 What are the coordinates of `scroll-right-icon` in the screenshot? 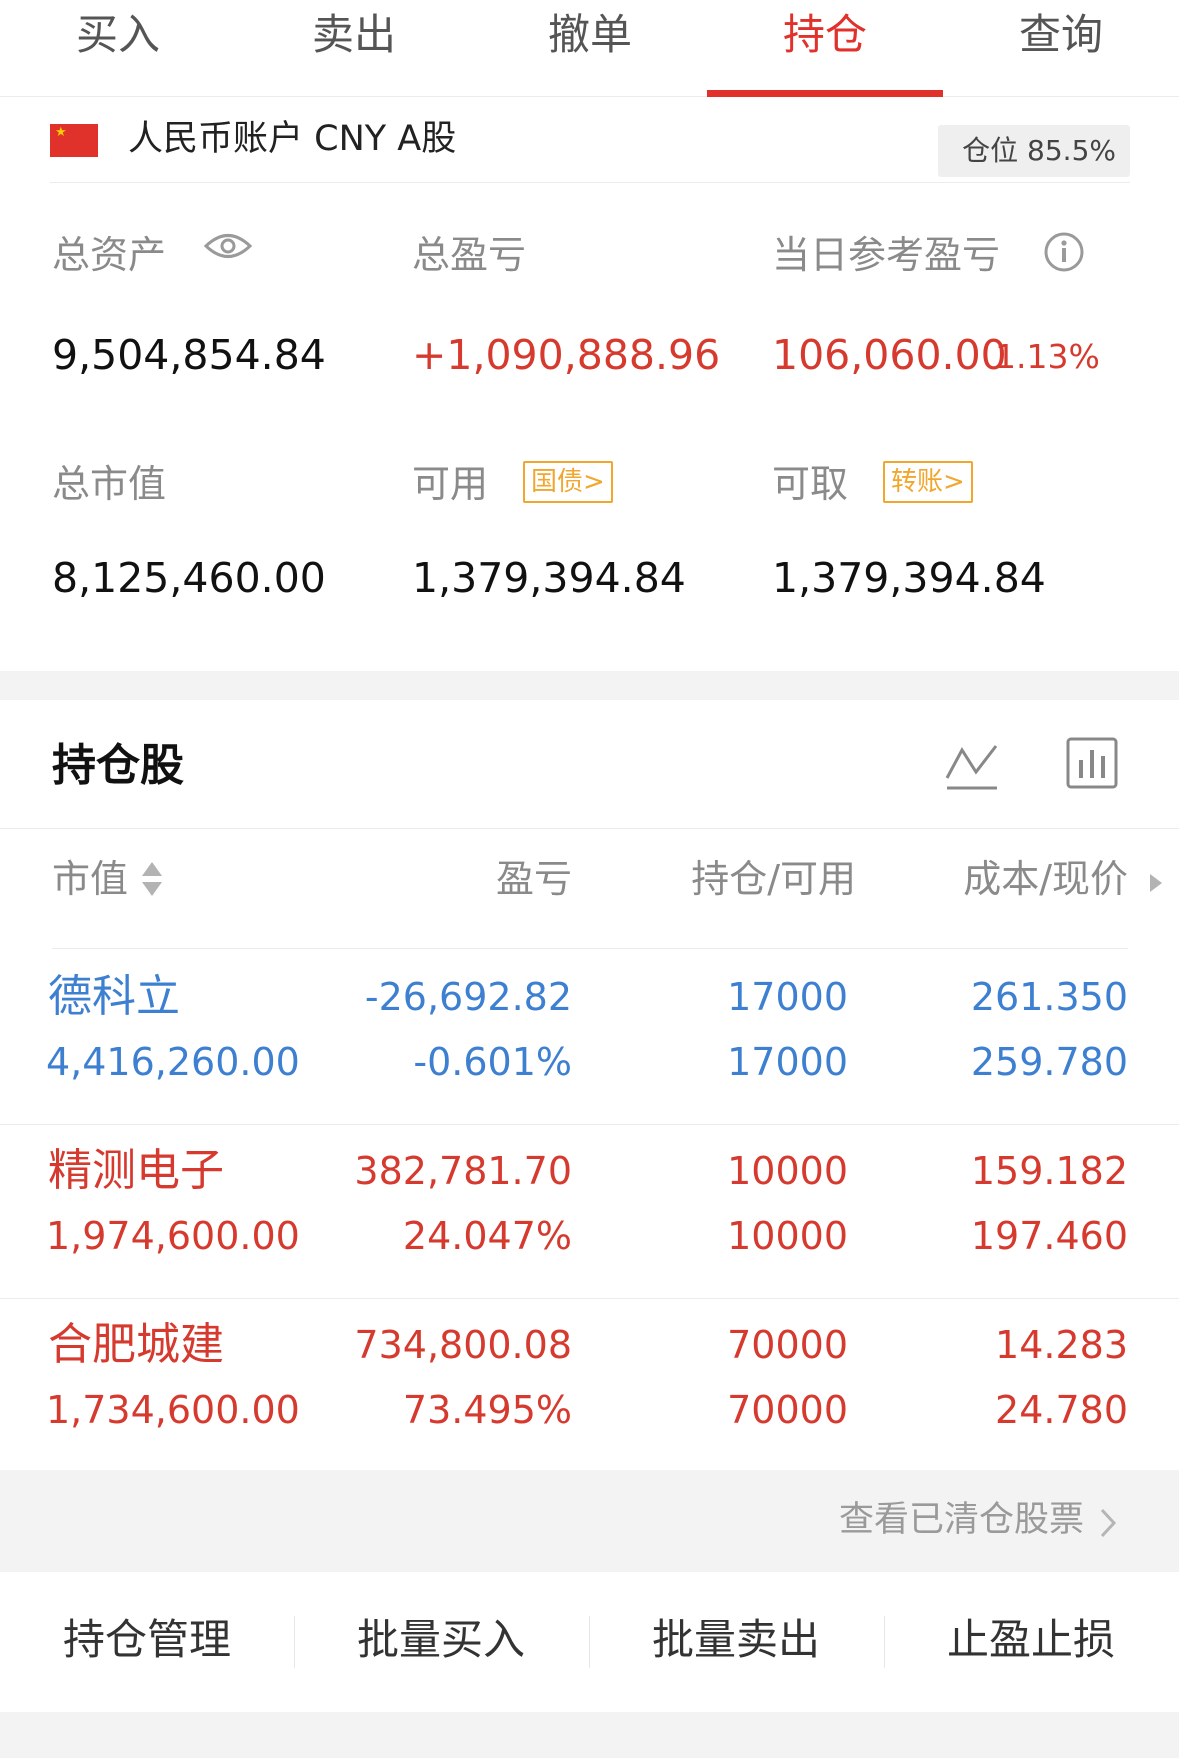 It's located at (1156, 883).